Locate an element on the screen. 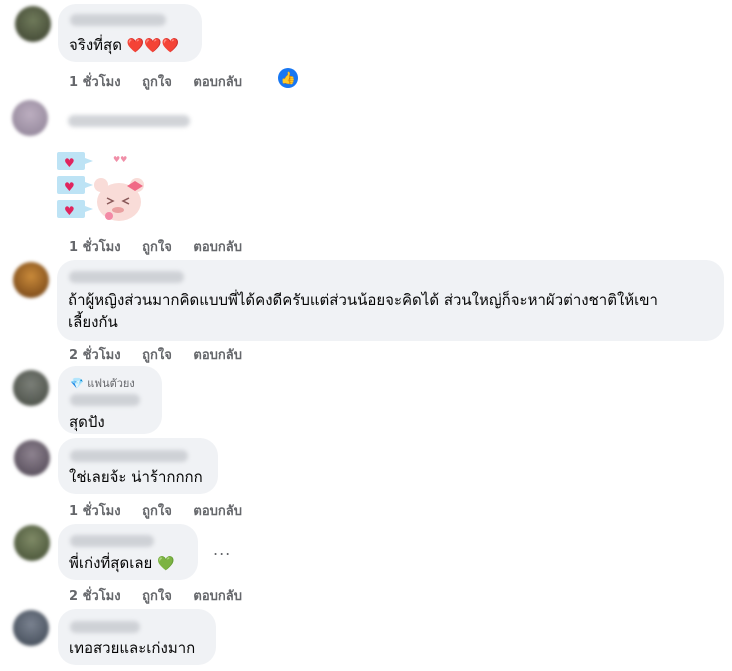  comment-bubble: พี่เก่งที่สุดเลย 💚 is located at coordinates (128, 552).